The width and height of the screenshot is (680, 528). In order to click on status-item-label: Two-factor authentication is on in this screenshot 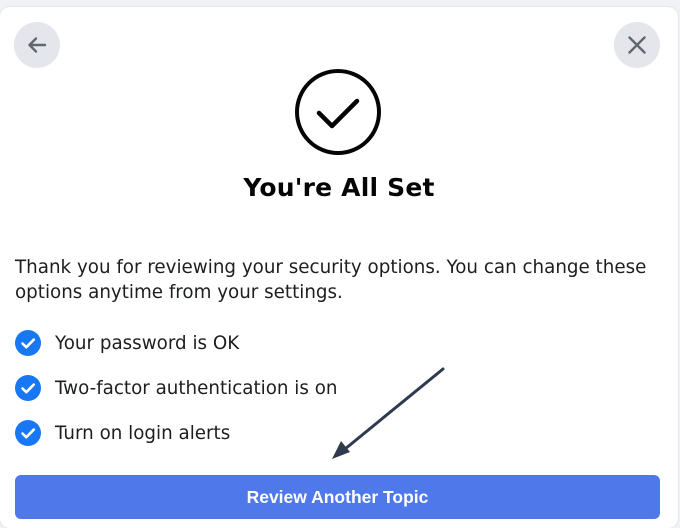, I will do `click(196, 388)`.